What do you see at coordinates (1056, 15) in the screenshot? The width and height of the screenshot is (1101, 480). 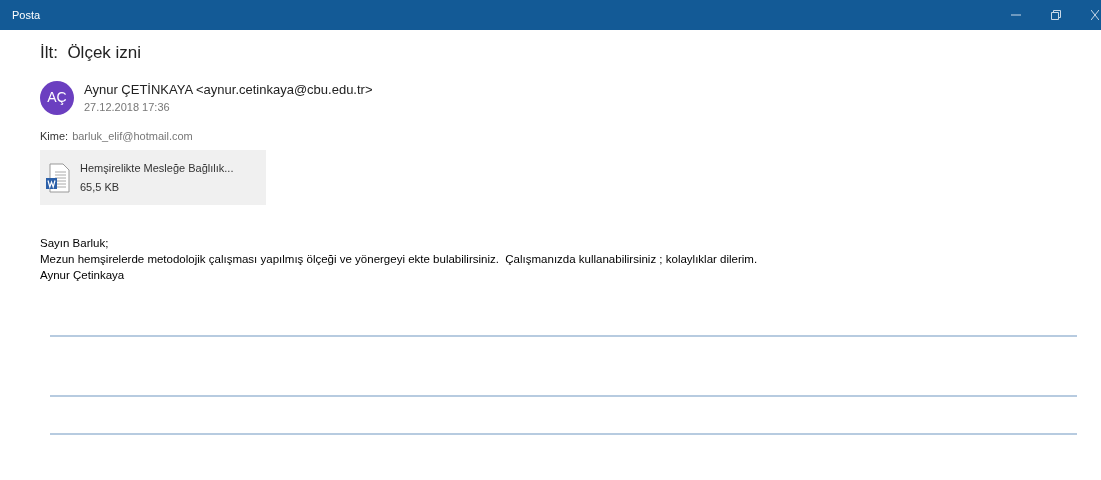 I see `restore-icon` at bounding box center [1056, 15].